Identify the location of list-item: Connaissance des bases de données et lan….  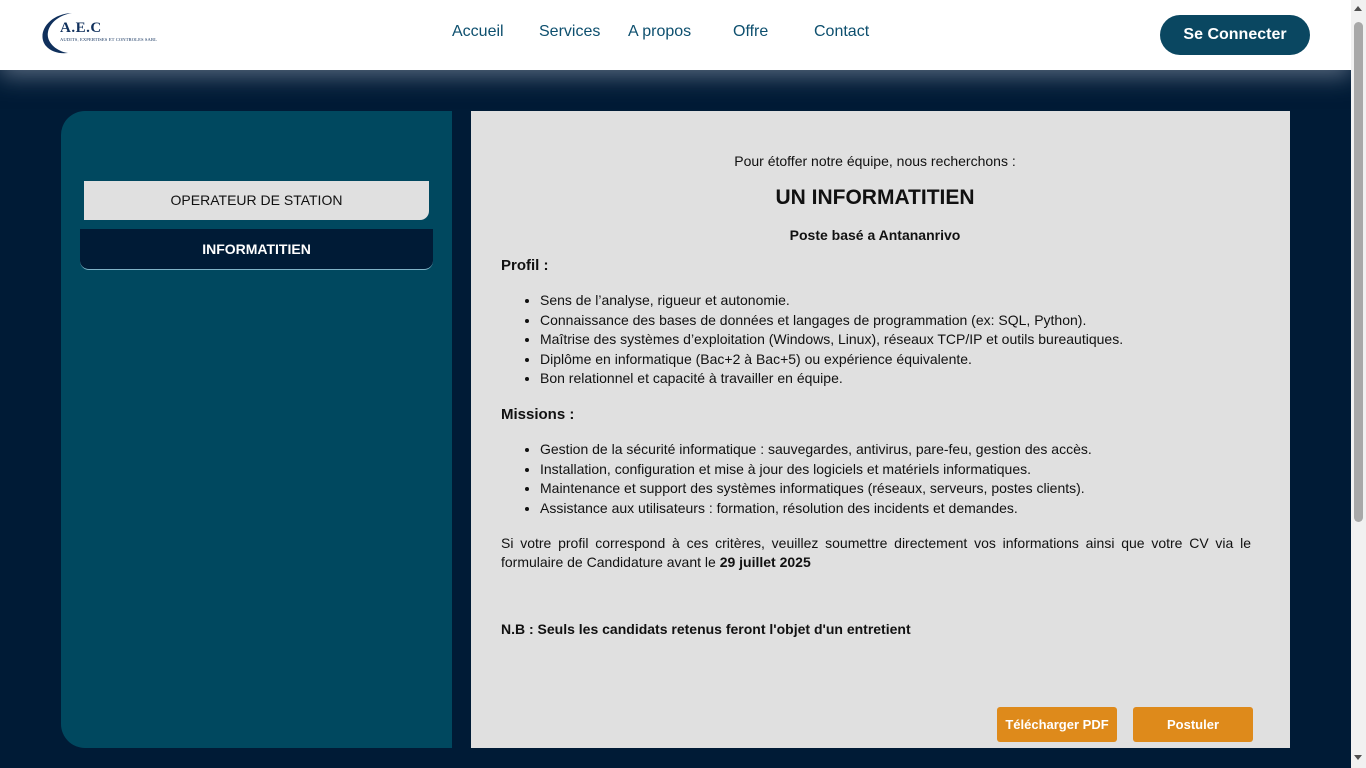
(831, 321).